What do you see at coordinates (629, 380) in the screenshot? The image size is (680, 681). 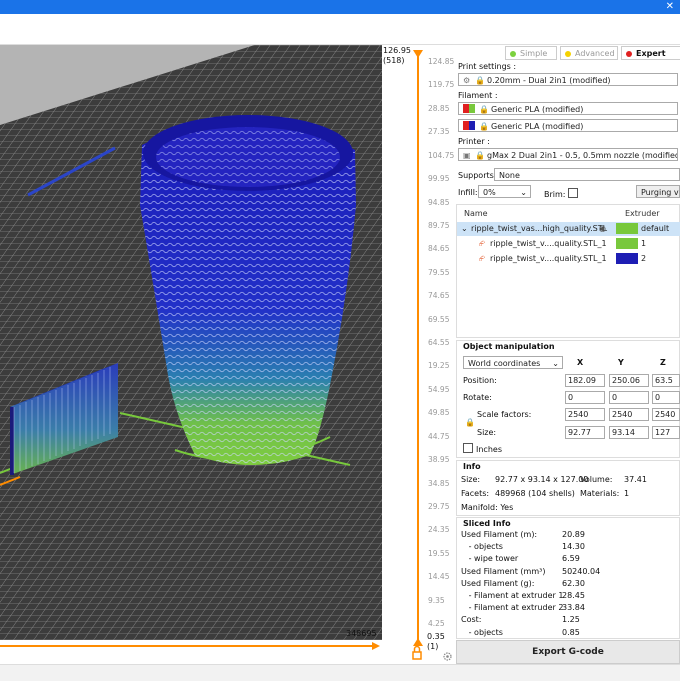 I see `position-y-field: 250.06` at bounding box center [629, 380].